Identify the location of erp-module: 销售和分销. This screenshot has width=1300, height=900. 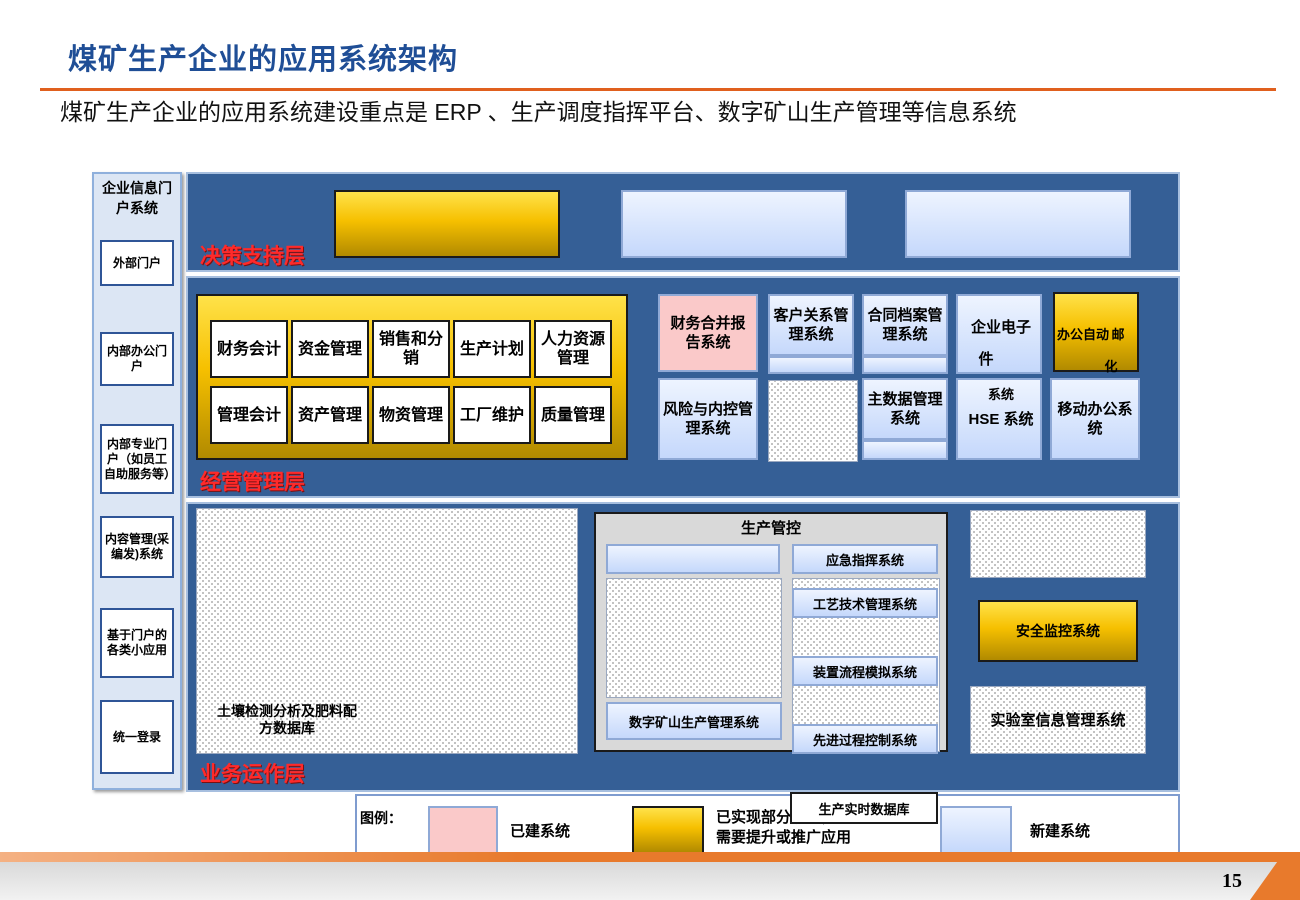
(411, 349).